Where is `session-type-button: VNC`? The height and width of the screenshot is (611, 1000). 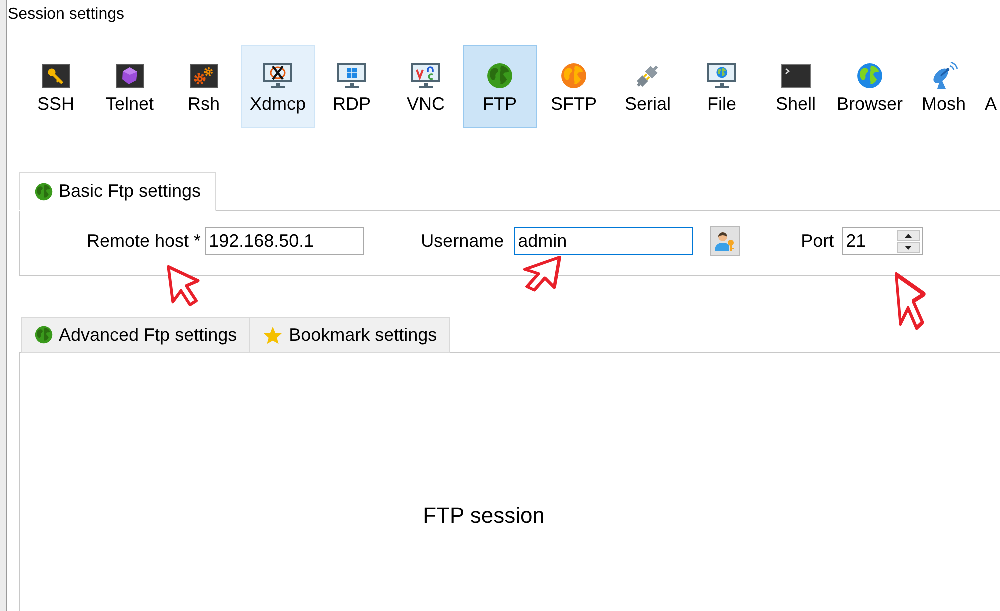 session-type-button: VNC is located at coordinates (426, 86).